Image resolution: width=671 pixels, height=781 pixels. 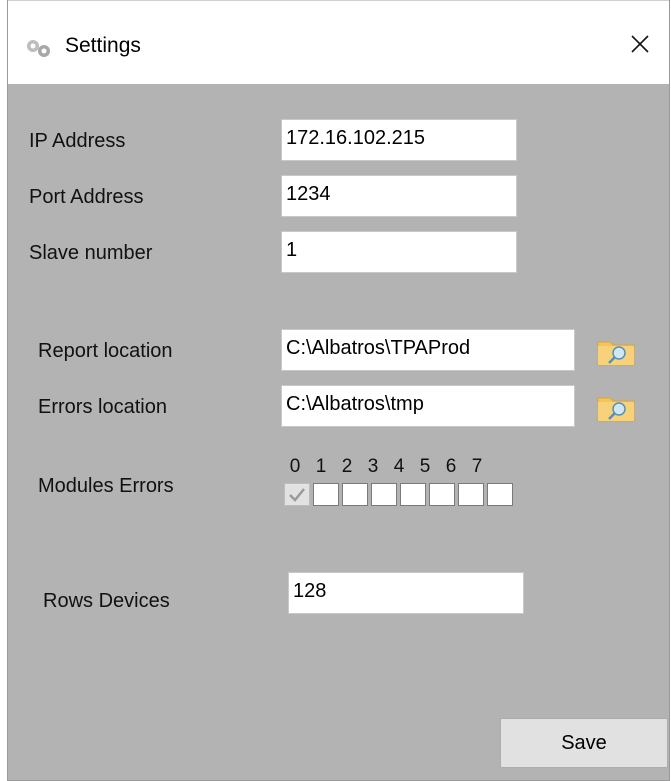 I want to click on module-bit-label: 1, so click(x=321, y=466).